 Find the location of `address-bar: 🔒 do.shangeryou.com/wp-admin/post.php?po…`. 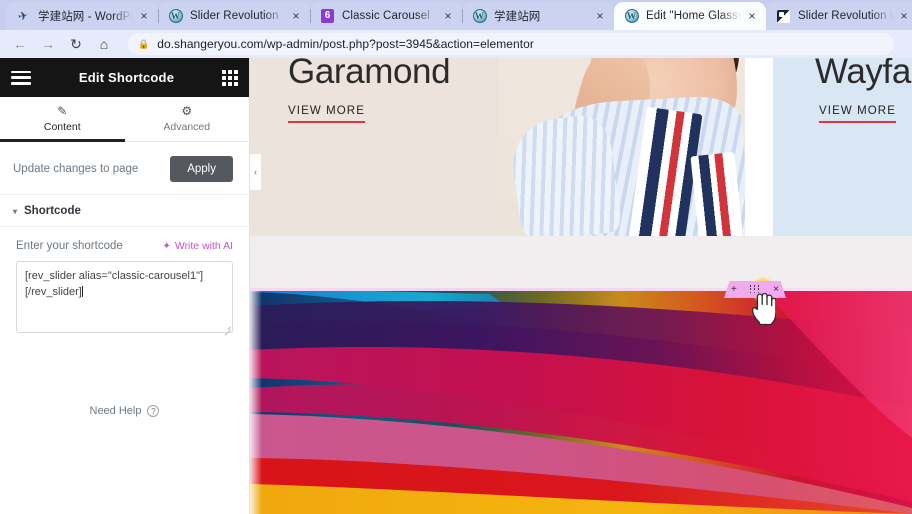

address-bar: 🔒 do.shangeryou.com/wp-admin/post.php?po… is located at coordinates (511, 44).